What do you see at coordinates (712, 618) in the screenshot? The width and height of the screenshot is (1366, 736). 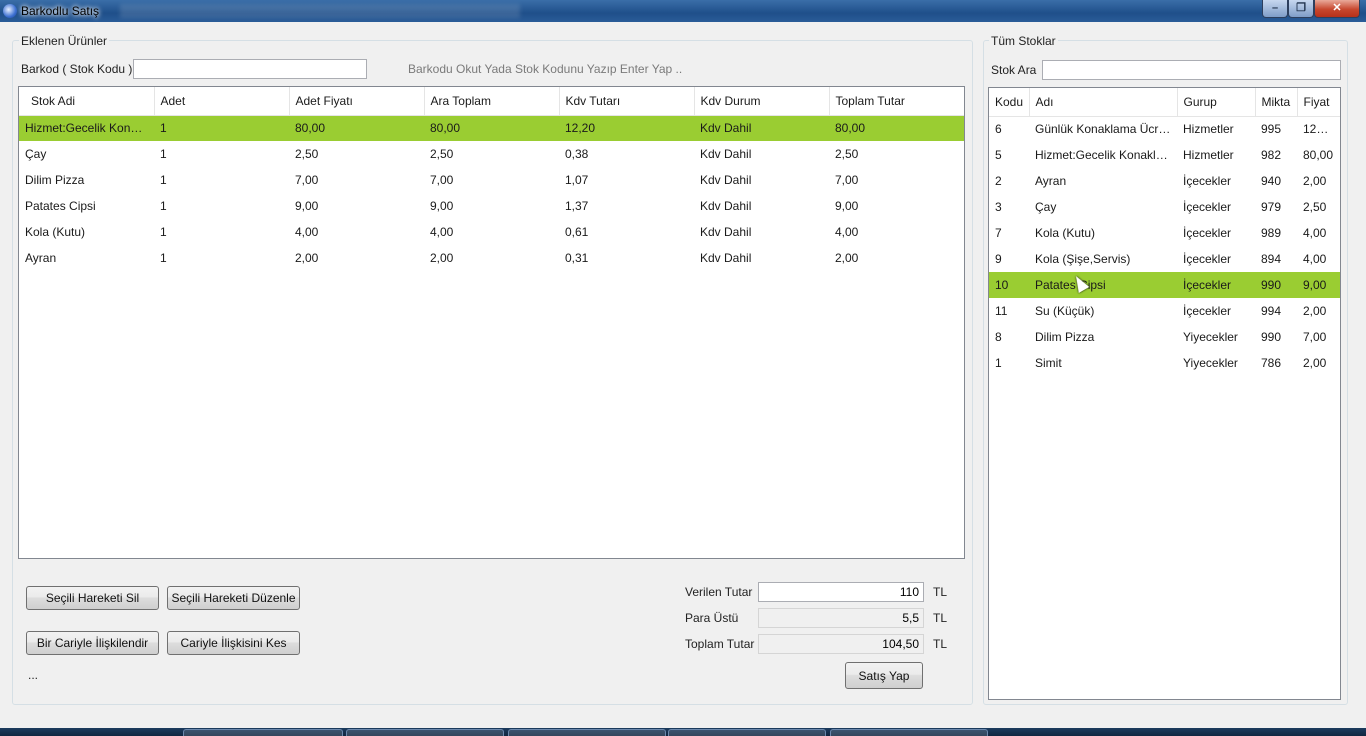 I see `change-label: Para Üstü` at bounding box center [712, 618].